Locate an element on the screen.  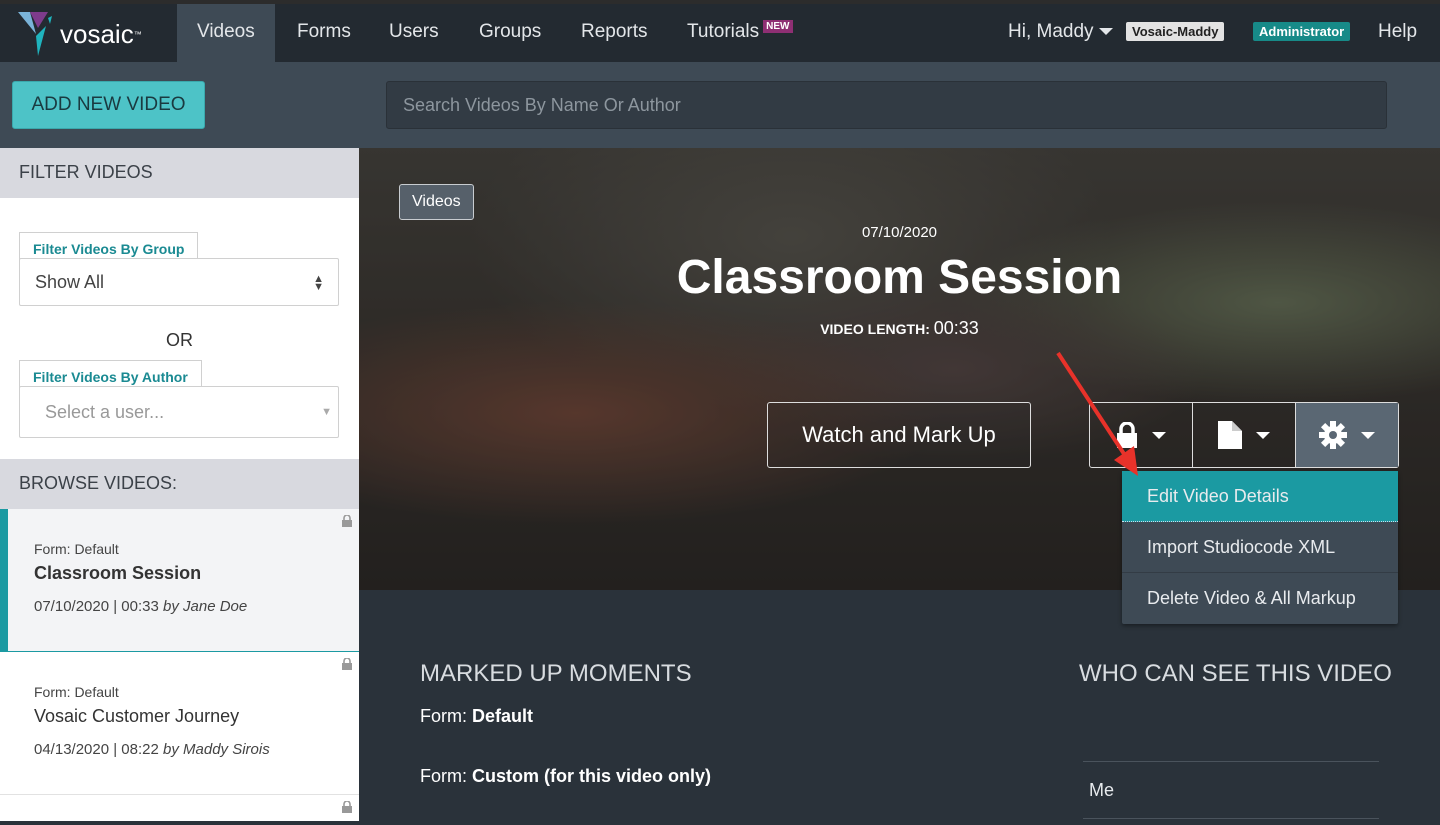
user-menu: Hi, Maddy is located at coordinates (1060, 33).